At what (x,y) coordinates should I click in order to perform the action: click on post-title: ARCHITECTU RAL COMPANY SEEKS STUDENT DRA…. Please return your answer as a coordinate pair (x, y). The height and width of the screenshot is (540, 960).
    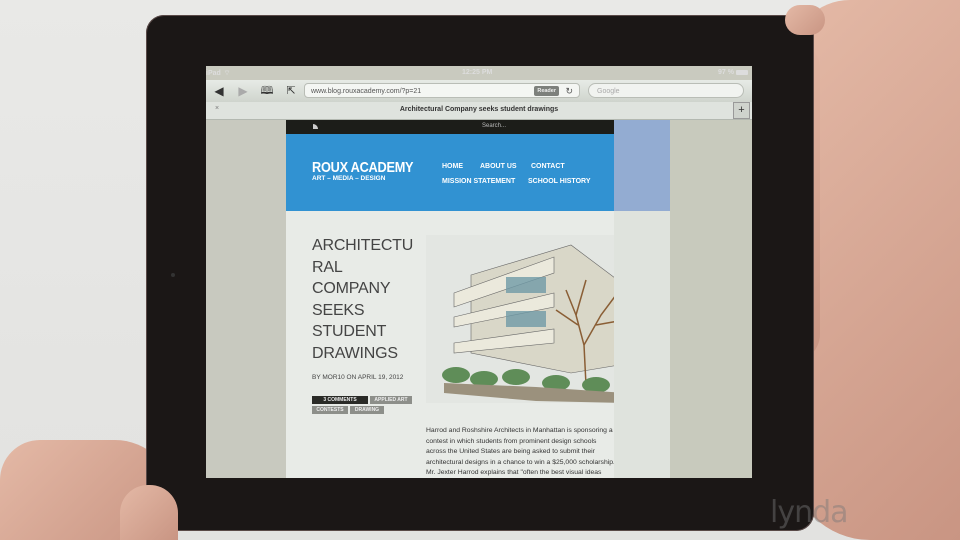
    Looking at the image, I should click on (367, 299).